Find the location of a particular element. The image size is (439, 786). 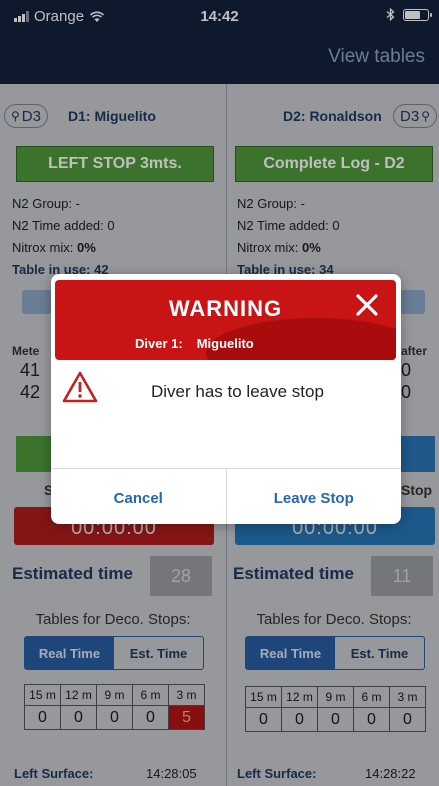

leave-stop-button: Leave Stop is located at coordinates (314, 496).